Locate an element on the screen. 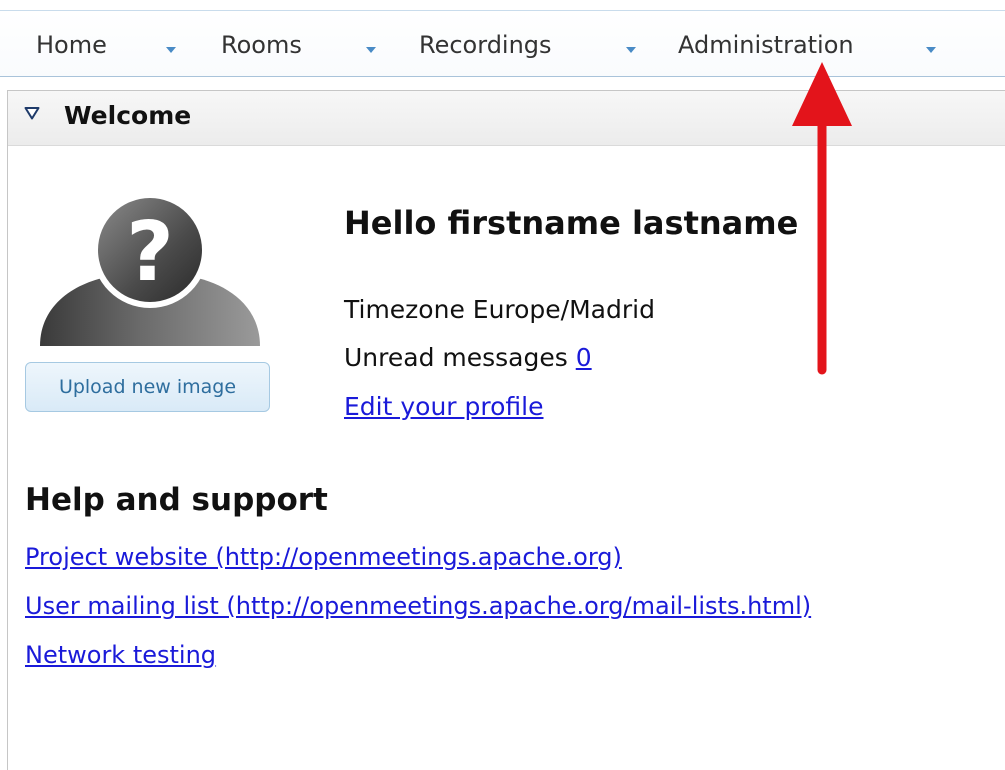  user-avatar-icon: ? is located at coordinates (150, 269).